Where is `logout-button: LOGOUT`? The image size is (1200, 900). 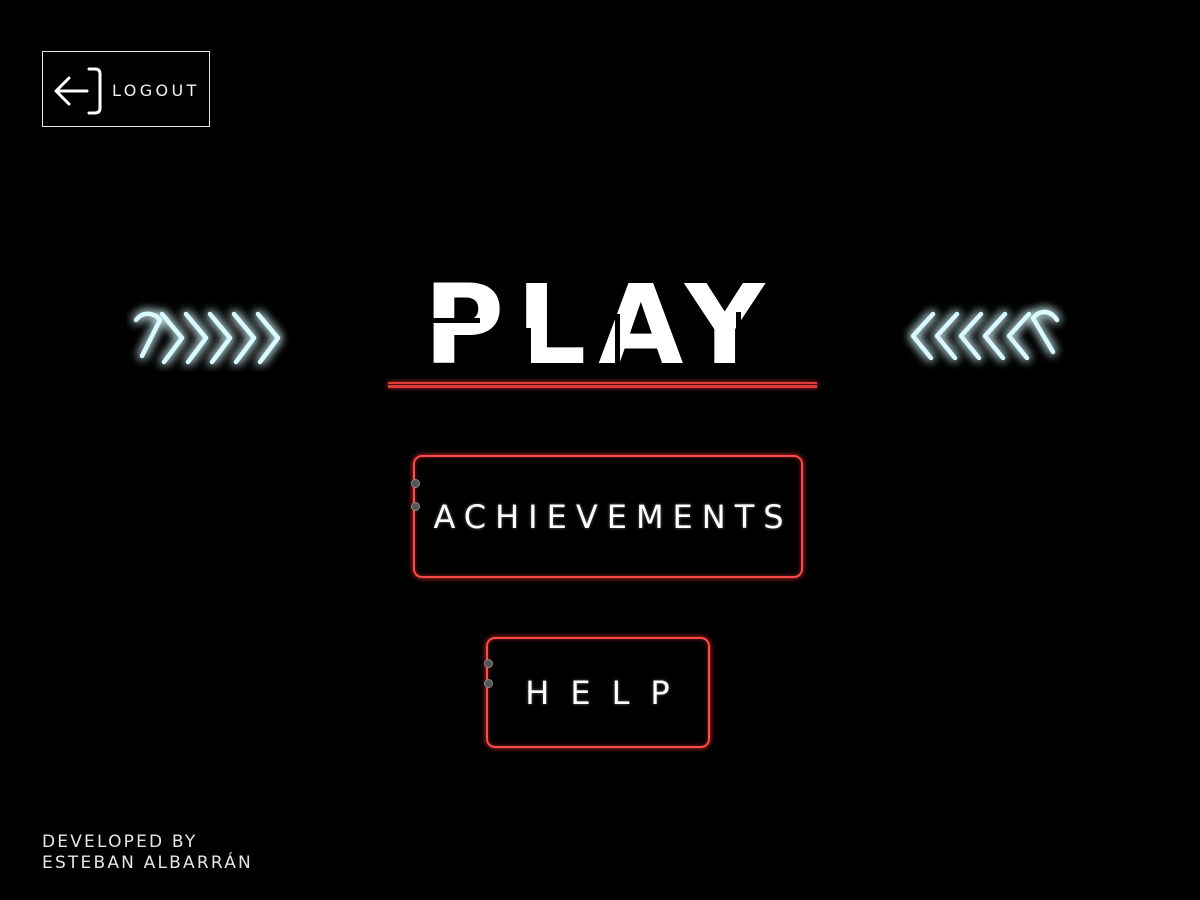 logout-button: LOGOUT is located at coordinates (126, 89).